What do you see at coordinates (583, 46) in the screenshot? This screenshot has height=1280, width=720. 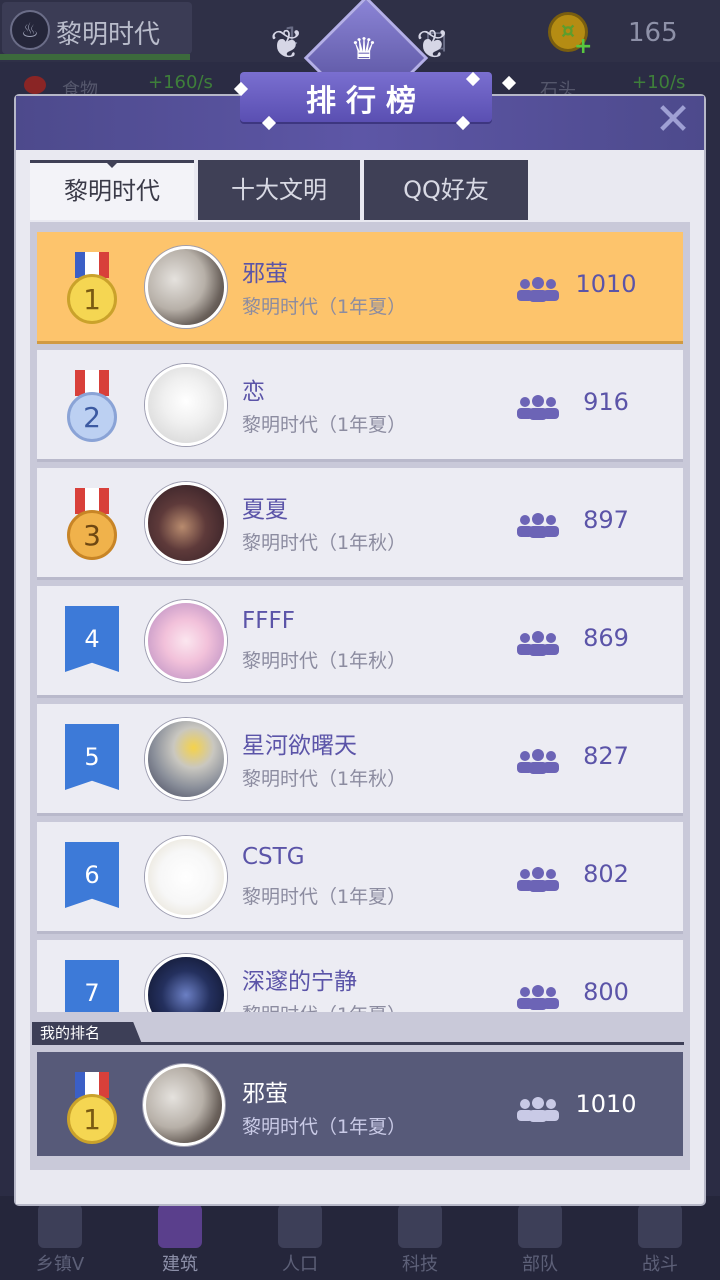 I see `add-coin-icon: +` at bounding box center [583, 46].